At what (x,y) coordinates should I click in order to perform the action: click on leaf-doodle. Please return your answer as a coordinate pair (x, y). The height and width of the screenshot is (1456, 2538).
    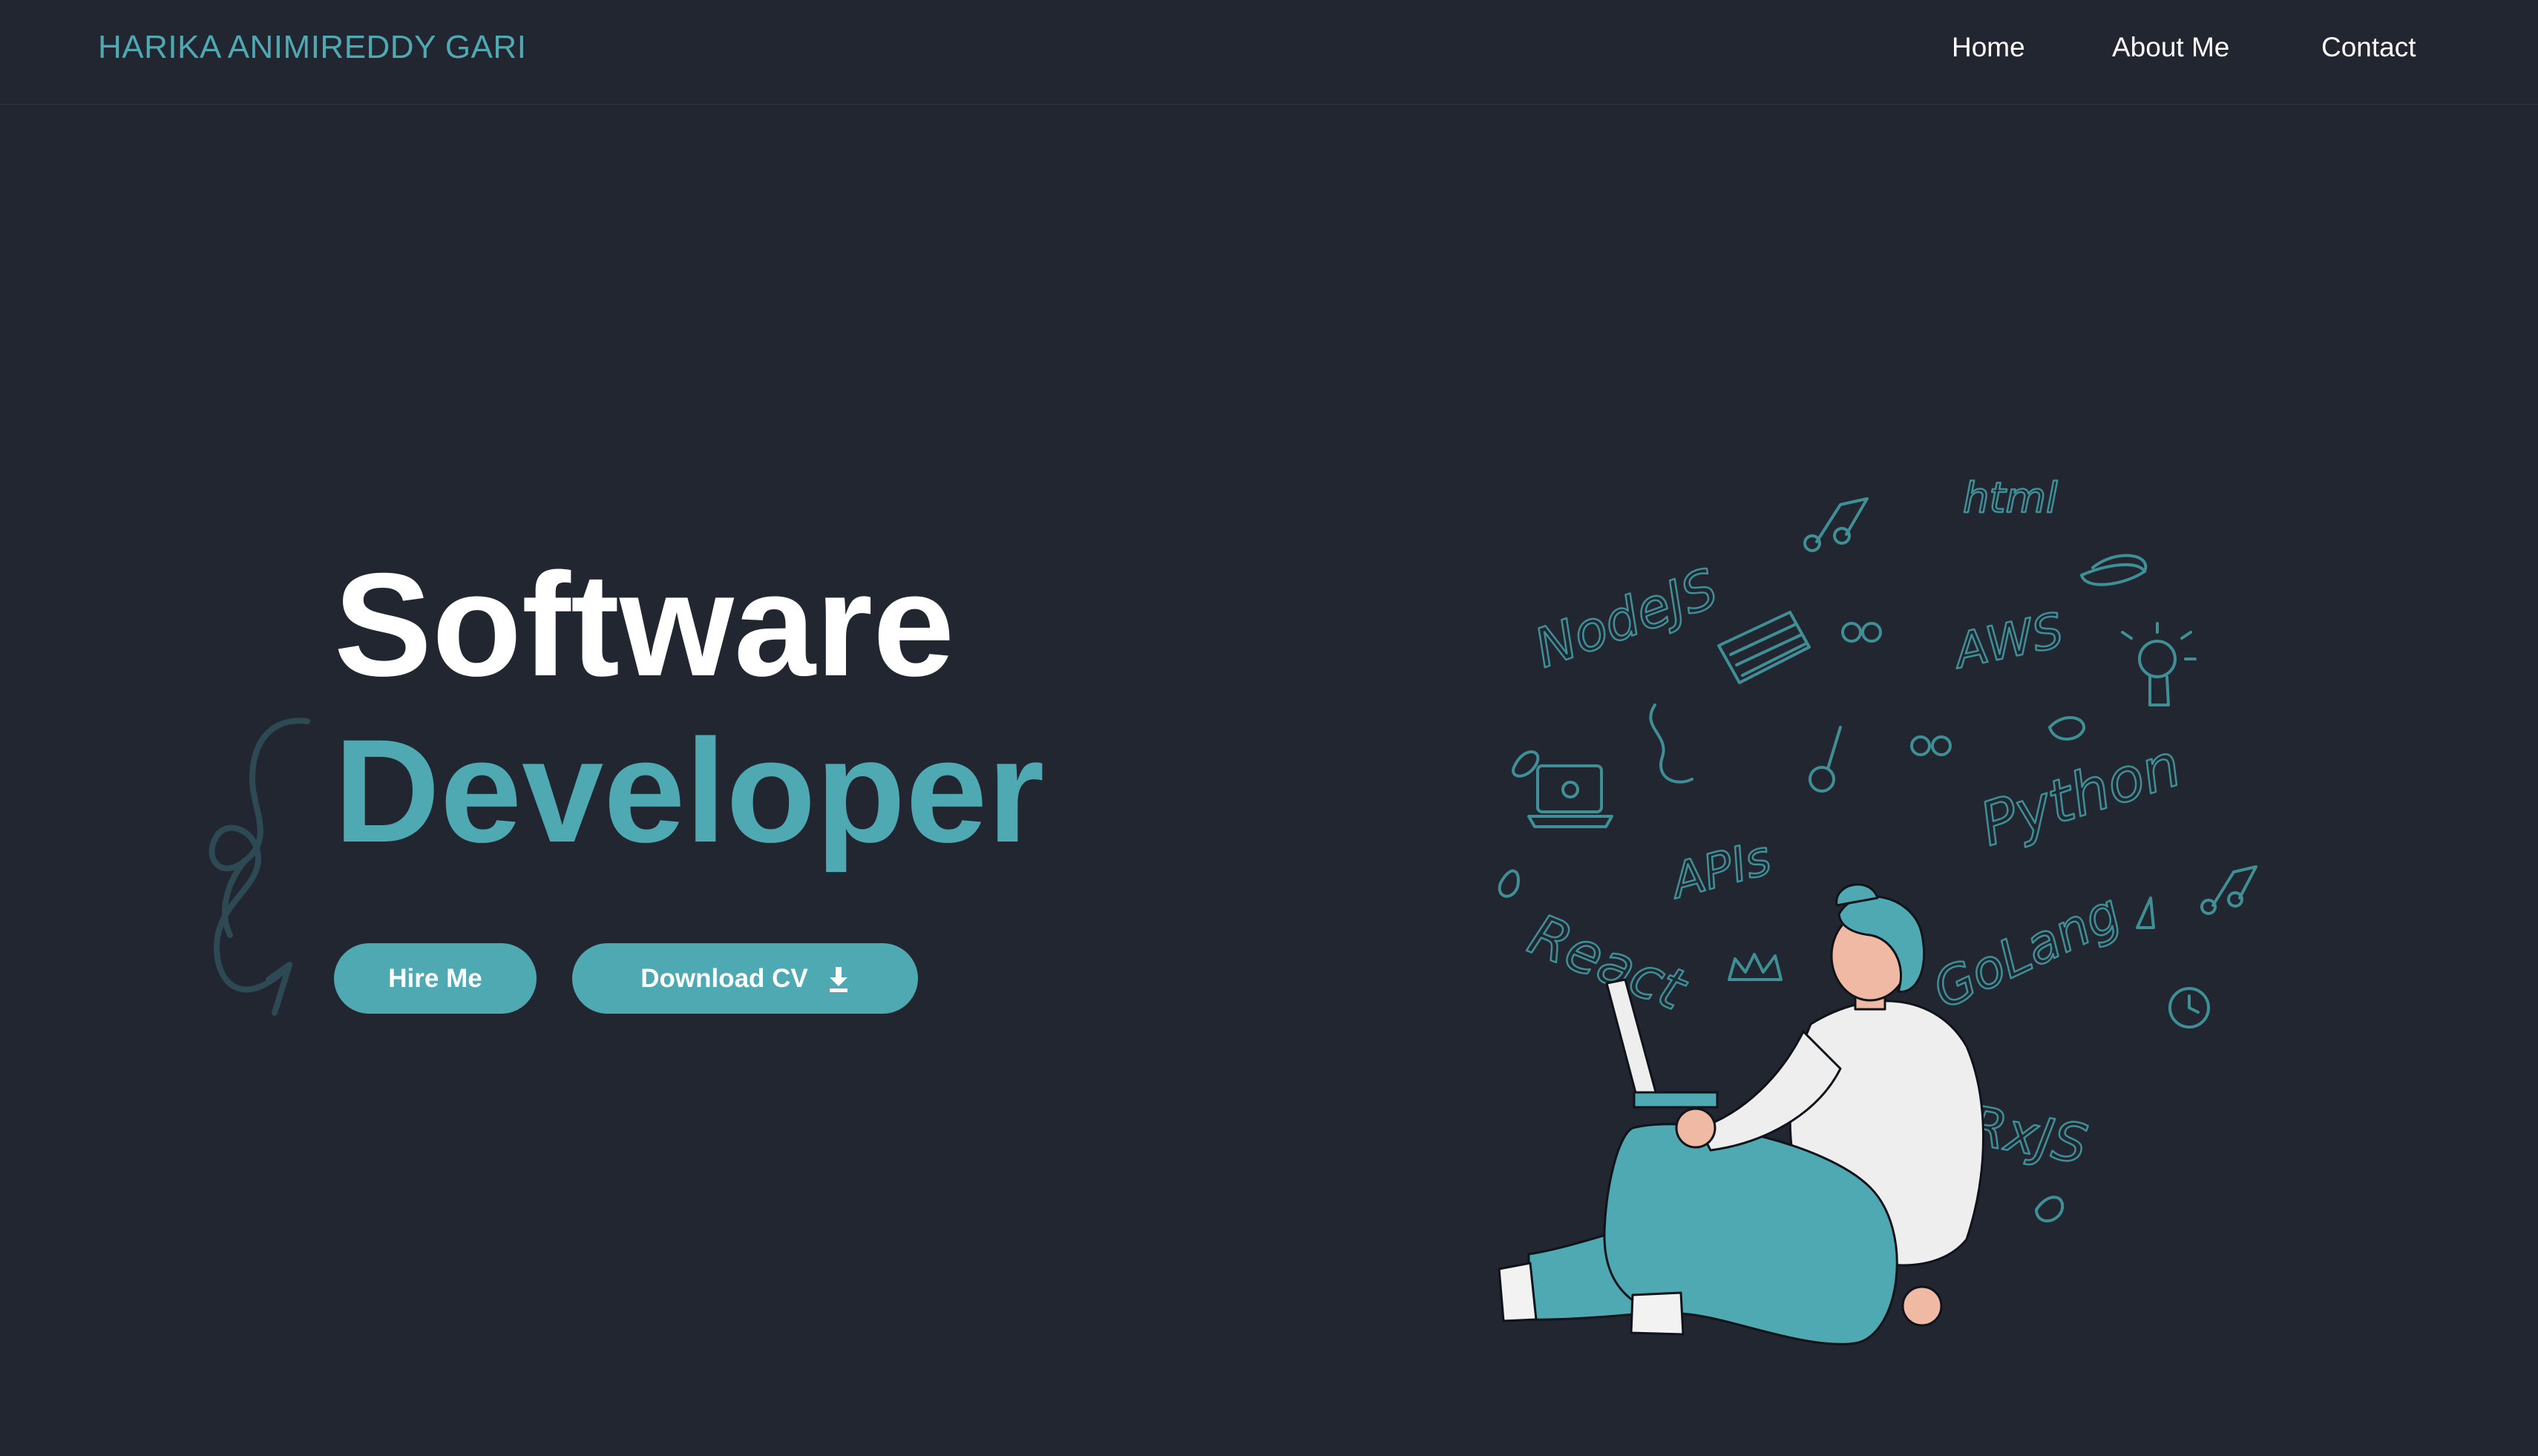
    Looking at the image, I should click on (2050, 1210).